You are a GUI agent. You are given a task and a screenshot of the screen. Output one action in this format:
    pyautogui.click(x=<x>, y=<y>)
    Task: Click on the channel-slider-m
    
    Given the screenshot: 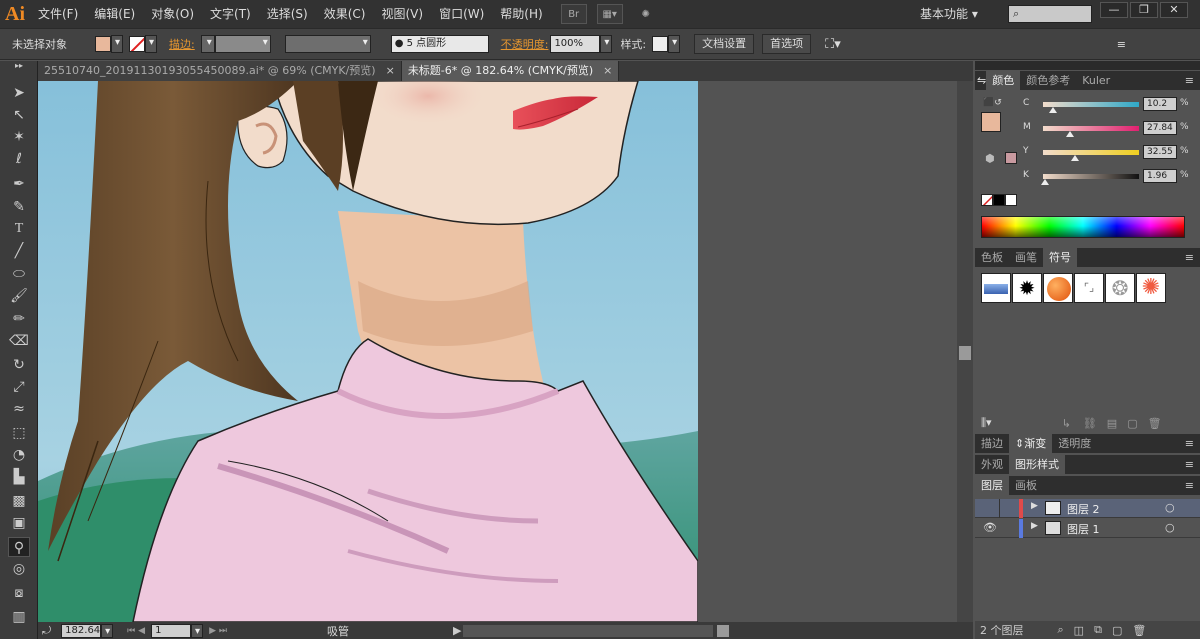 What is the action you would take?
    pyautogui.click(x=1091, y=131)
    